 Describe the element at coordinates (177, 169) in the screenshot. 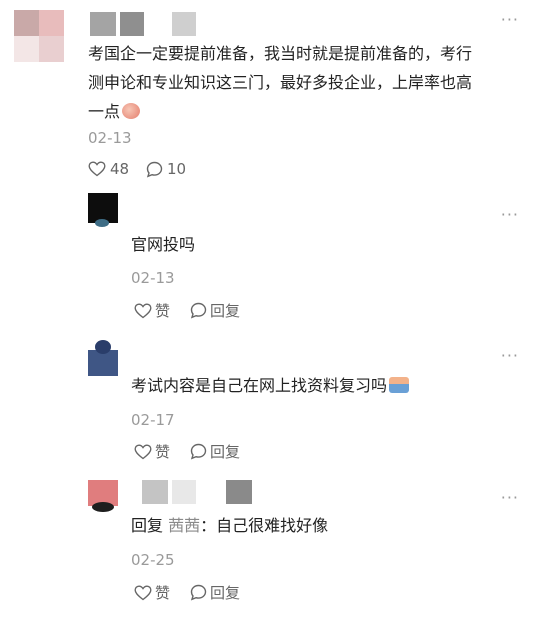

I see `comment-count: 10` at that location.